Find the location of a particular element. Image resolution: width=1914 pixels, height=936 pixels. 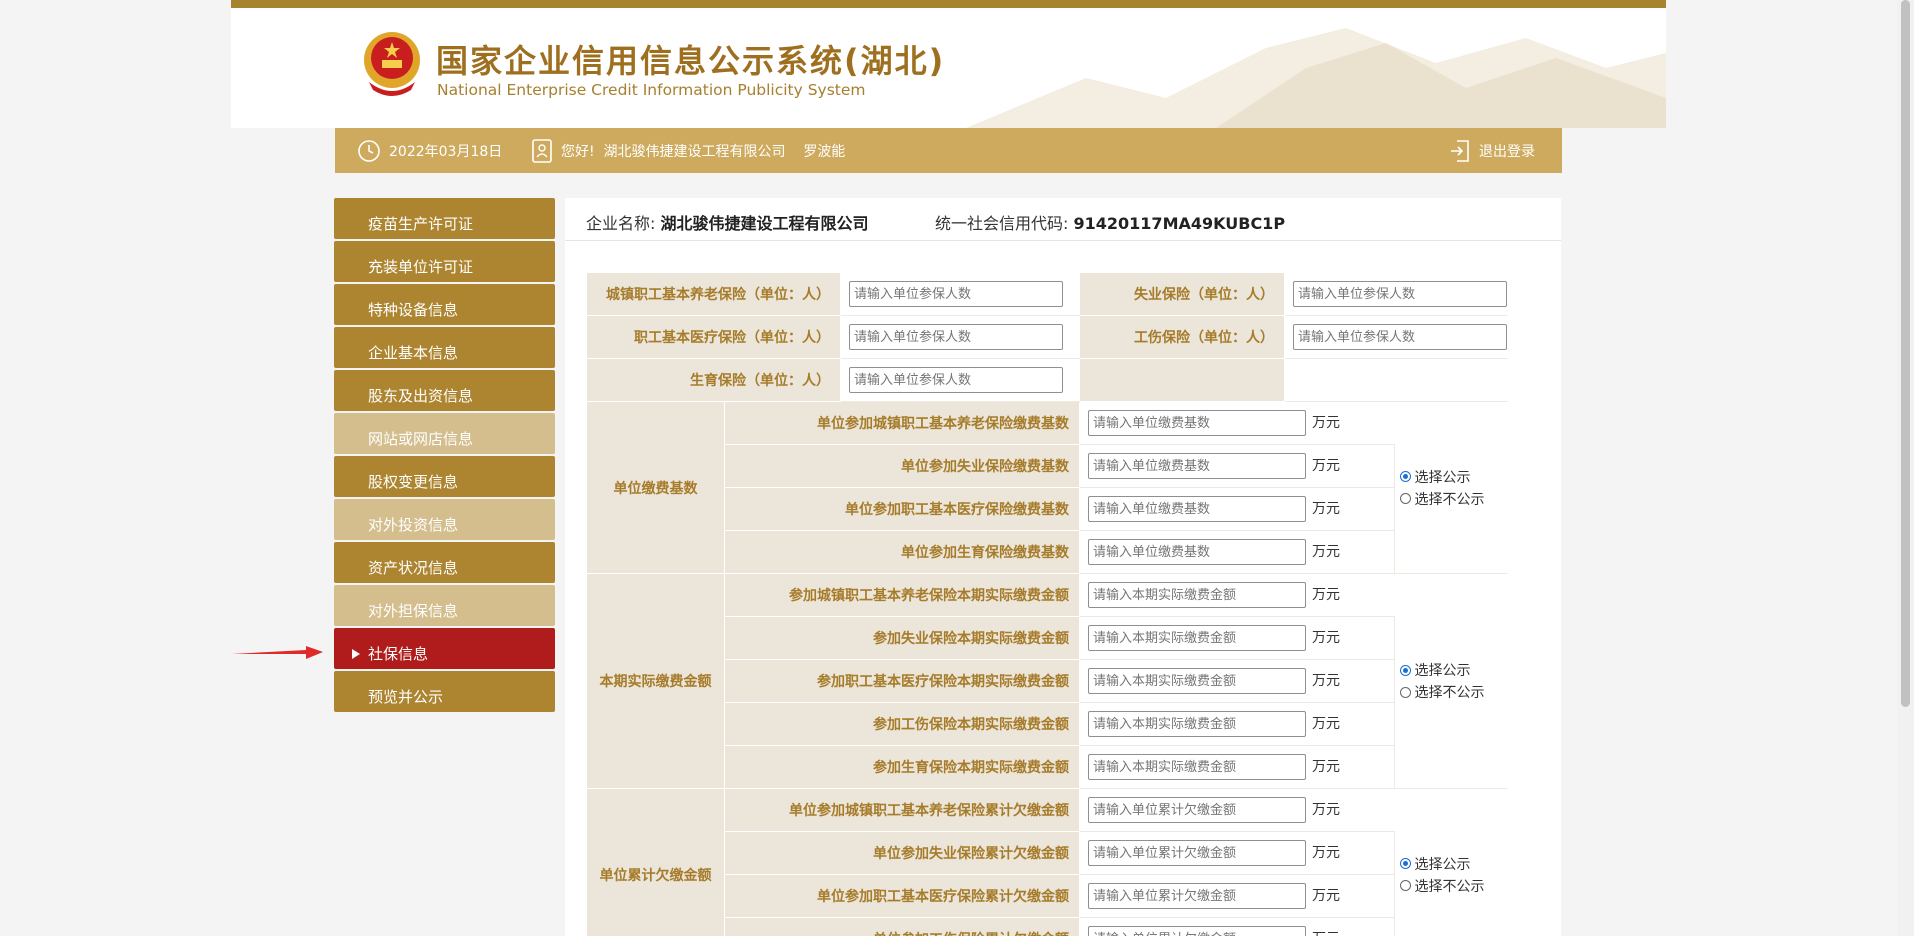

injury-insured-label: 工伤保险（单位：人） is located at coordinates (1182, 337).